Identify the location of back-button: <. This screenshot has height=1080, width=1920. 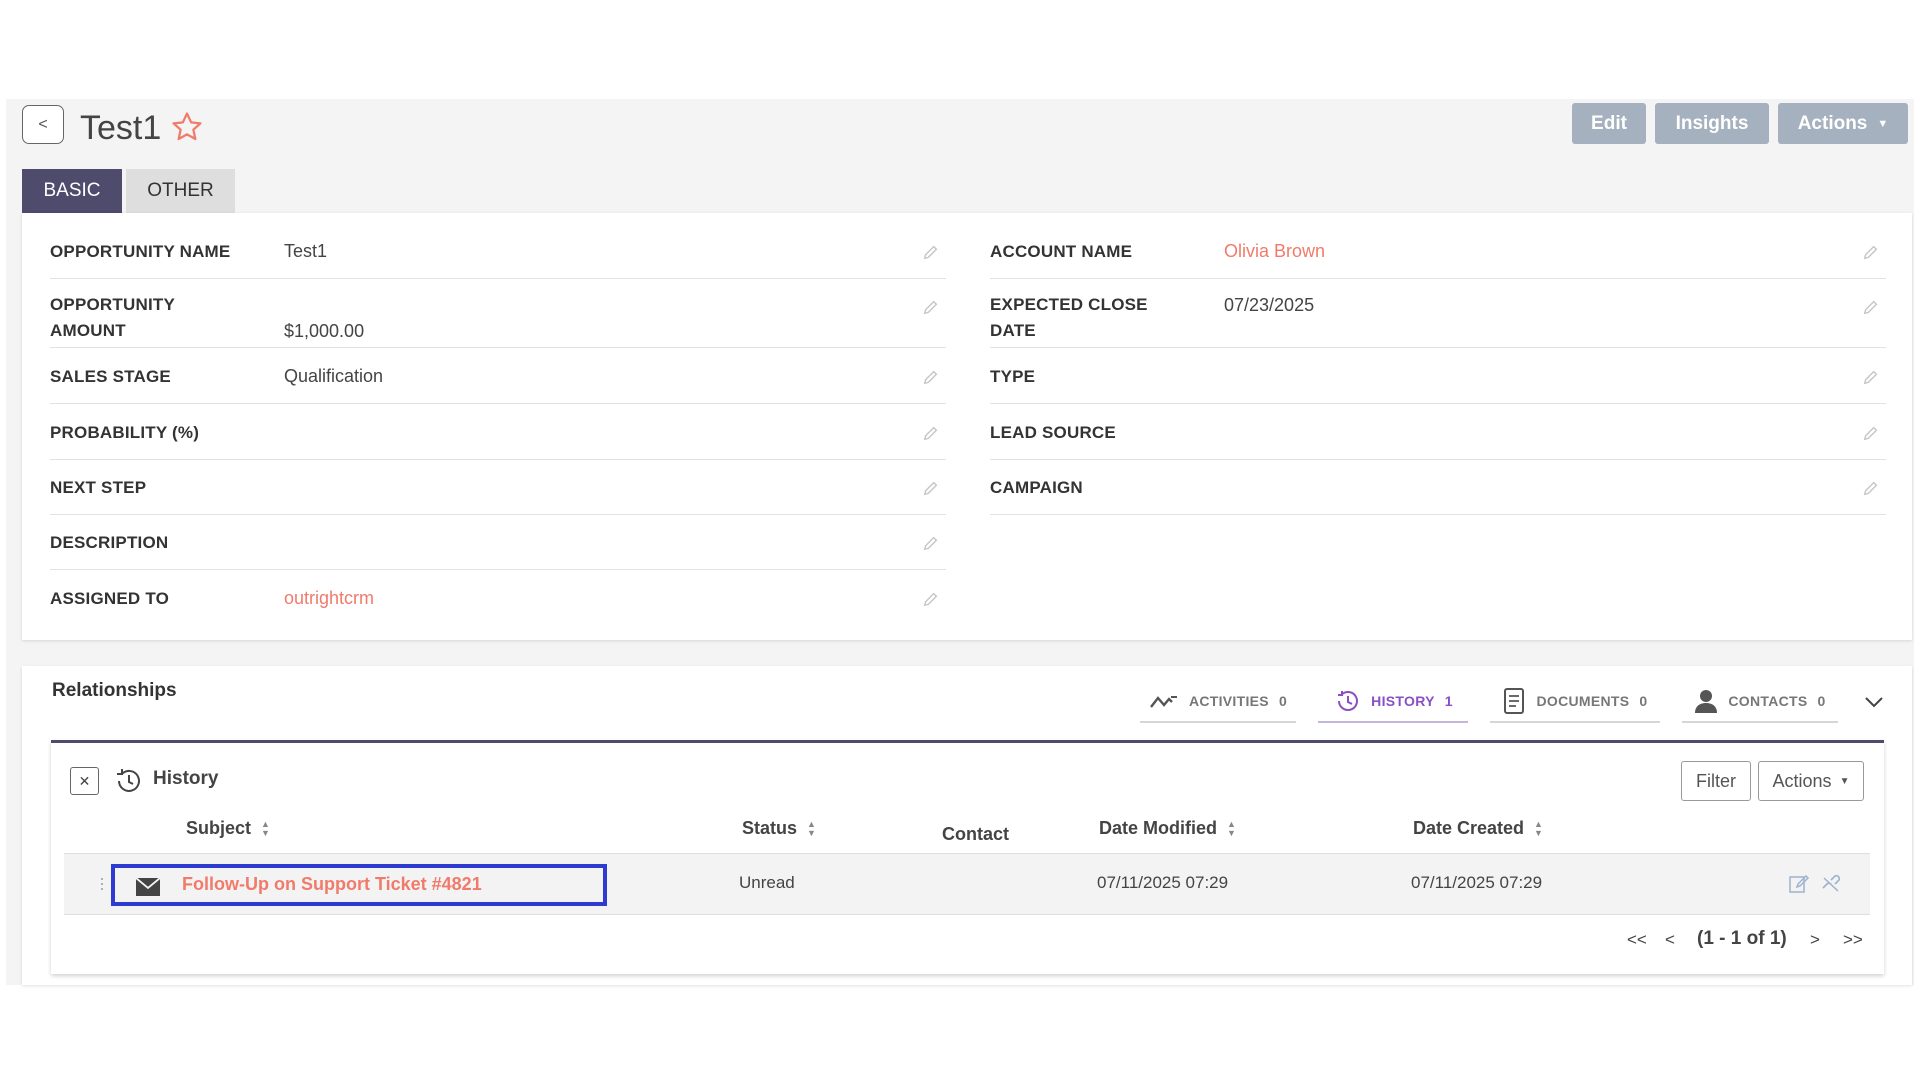
(43, 124).